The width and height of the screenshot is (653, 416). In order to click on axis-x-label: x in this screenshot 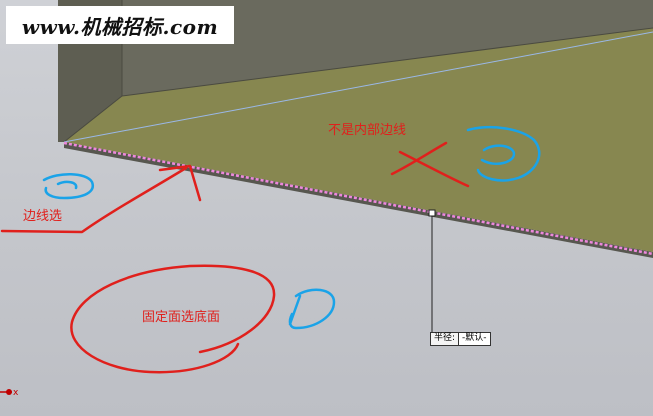, I will do `click(16, 393)`.